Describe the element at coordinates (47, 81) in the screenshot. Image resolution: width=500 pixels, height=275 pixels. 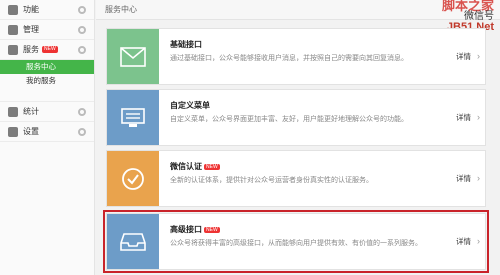
I see `sidebar-item-my-services: 我的服务` at that location.